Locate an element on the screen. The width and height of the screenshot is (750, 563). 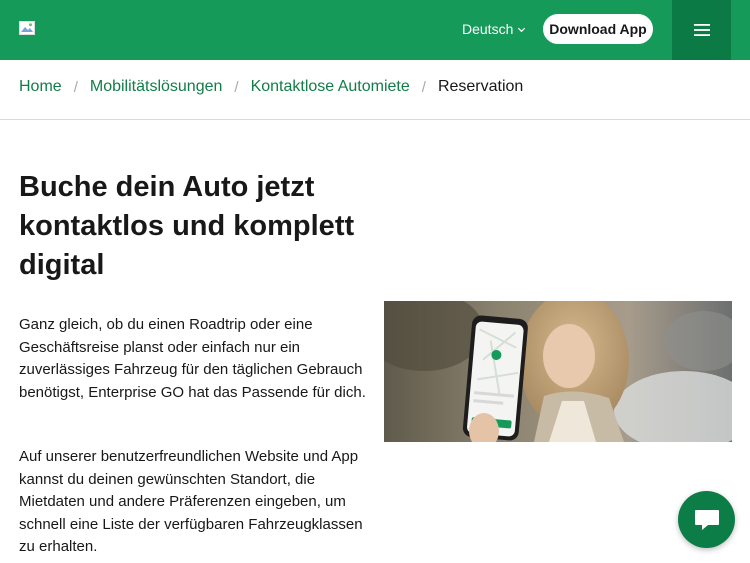
language-label: Deutsch is located at coordinates (488, 29).